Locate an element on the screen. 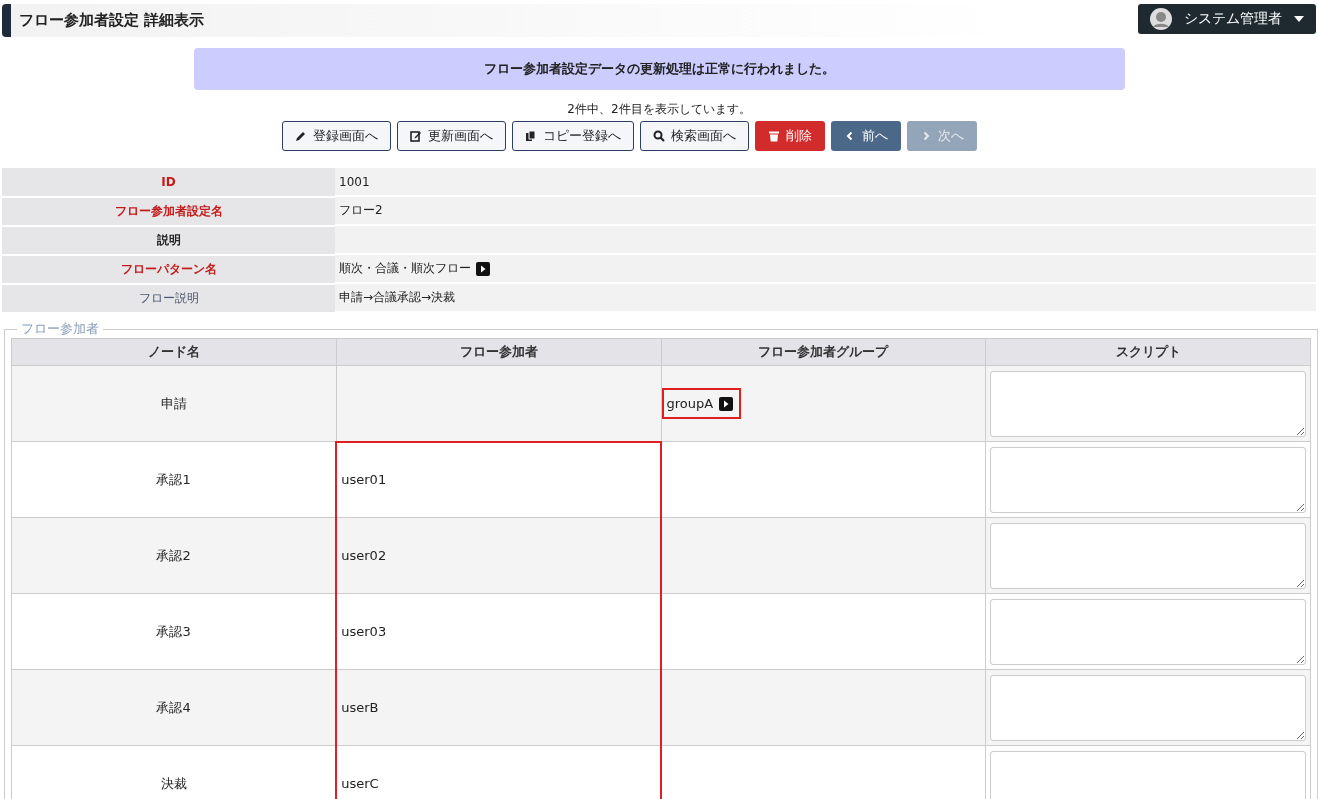 The width and height of the screenshot is (1318, 799). action-button: コピー登録へ is located at coordinates (572, 136).